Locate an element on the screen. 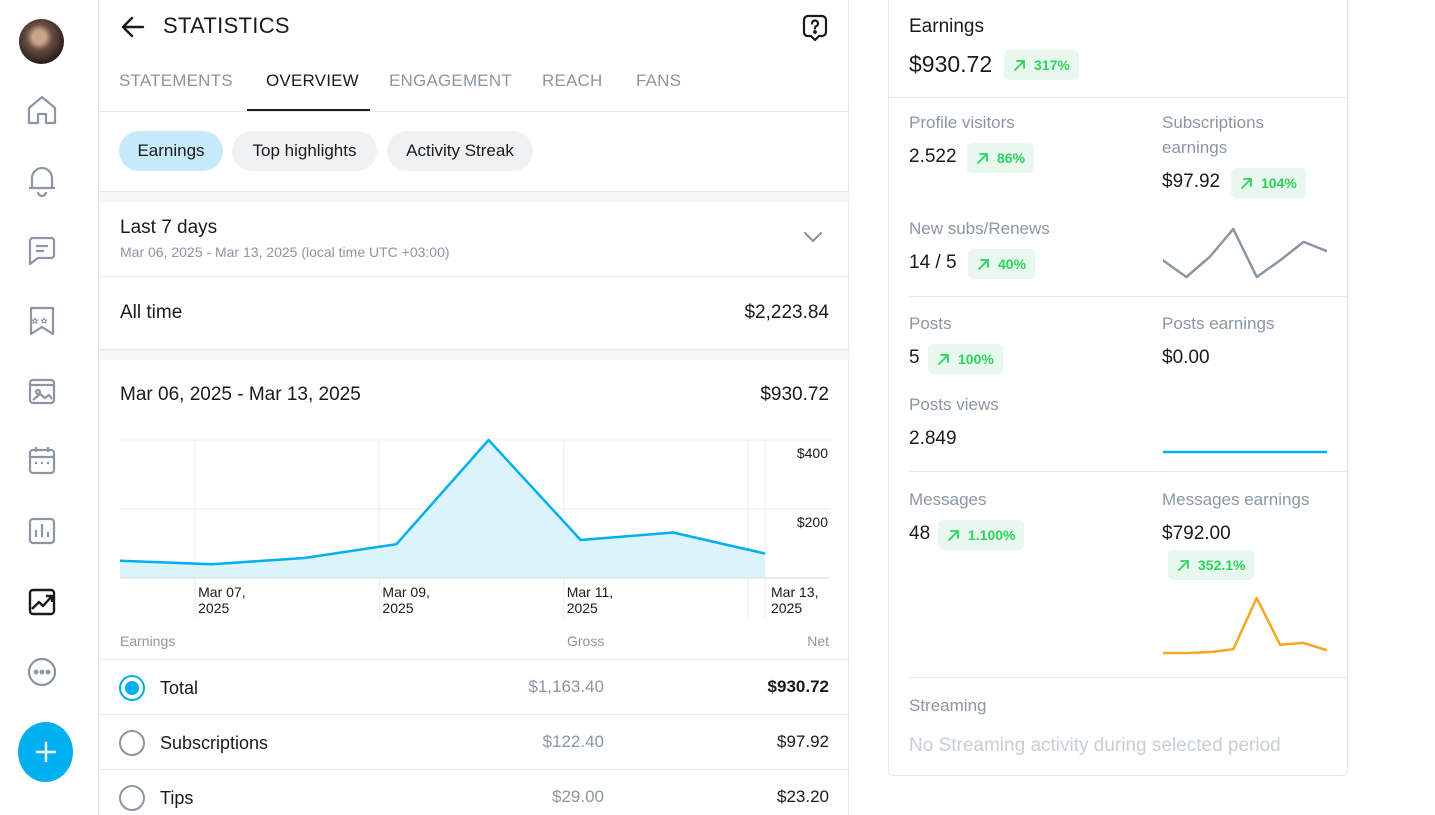  tab-statements: STATEMENTS is located at coordinates (176, 81).